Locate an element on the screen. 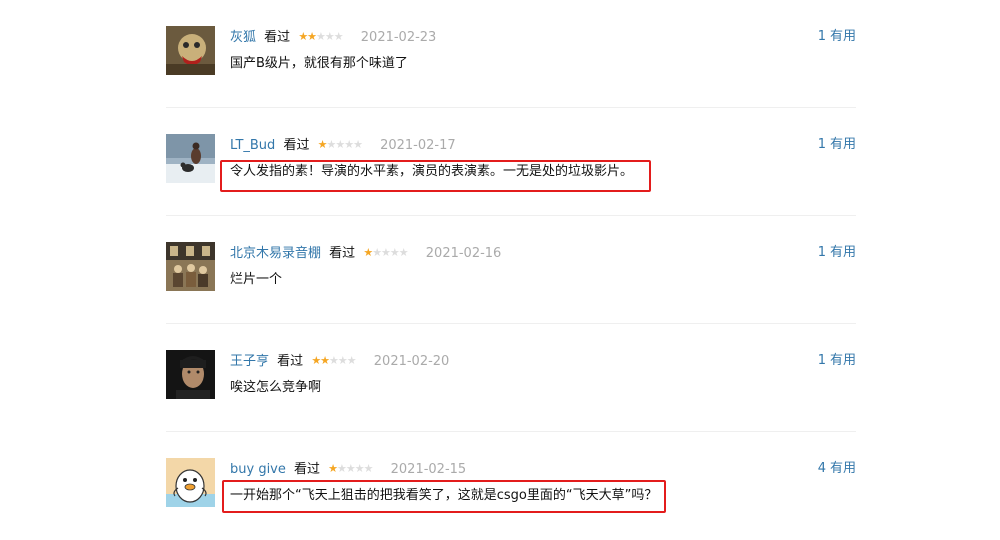  author-link: LT_Bud is located at coordinates (252, 145).